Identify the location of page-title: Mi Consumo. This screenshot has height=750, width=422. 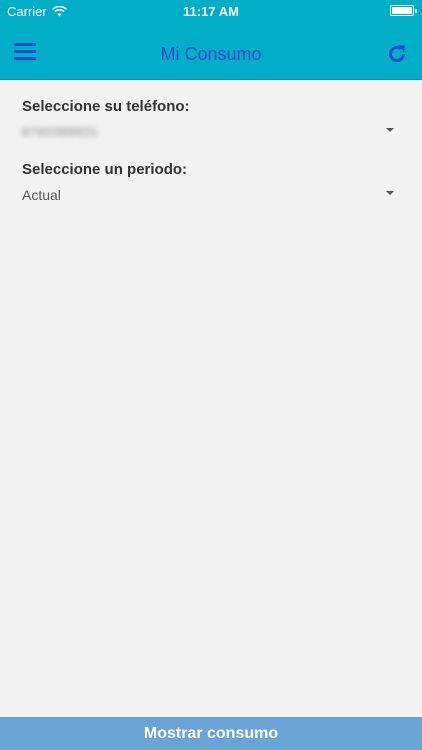
(211, 54).